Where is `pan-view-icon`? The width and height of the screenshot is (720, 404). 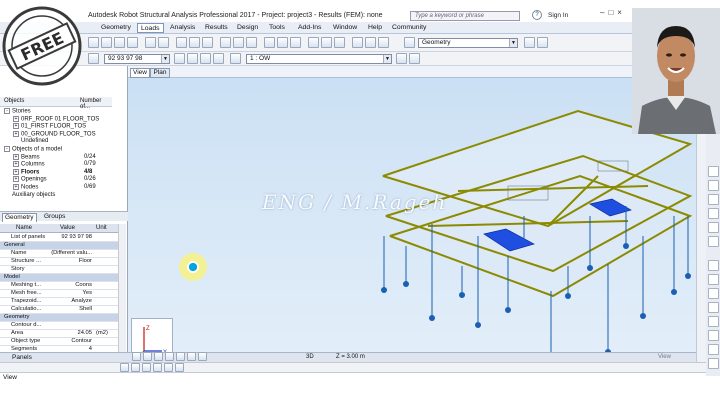
pan-view-icon is located at coordinates (191, 356).